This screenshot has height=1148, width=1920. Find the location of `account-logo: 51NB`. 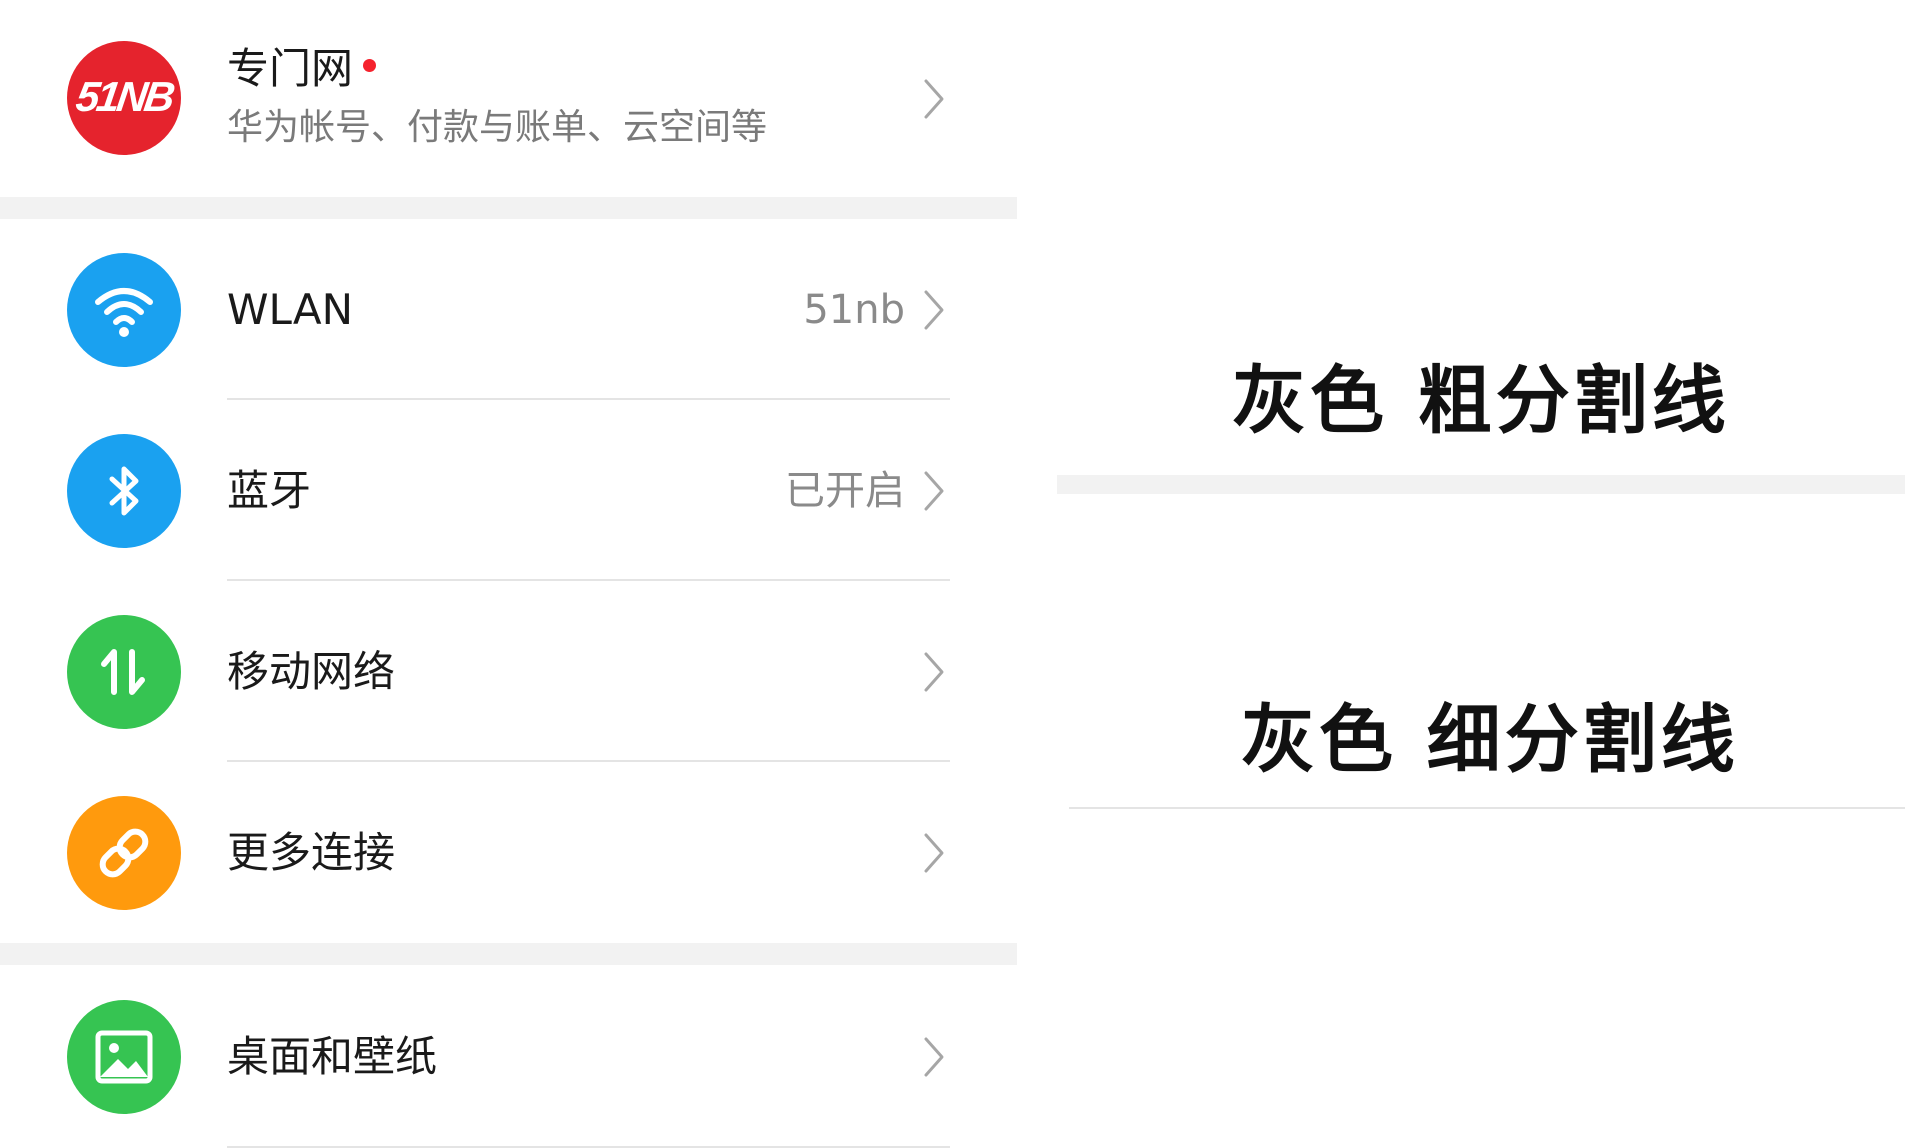

account-logo: 51NB is located at coordinates (124, 98).